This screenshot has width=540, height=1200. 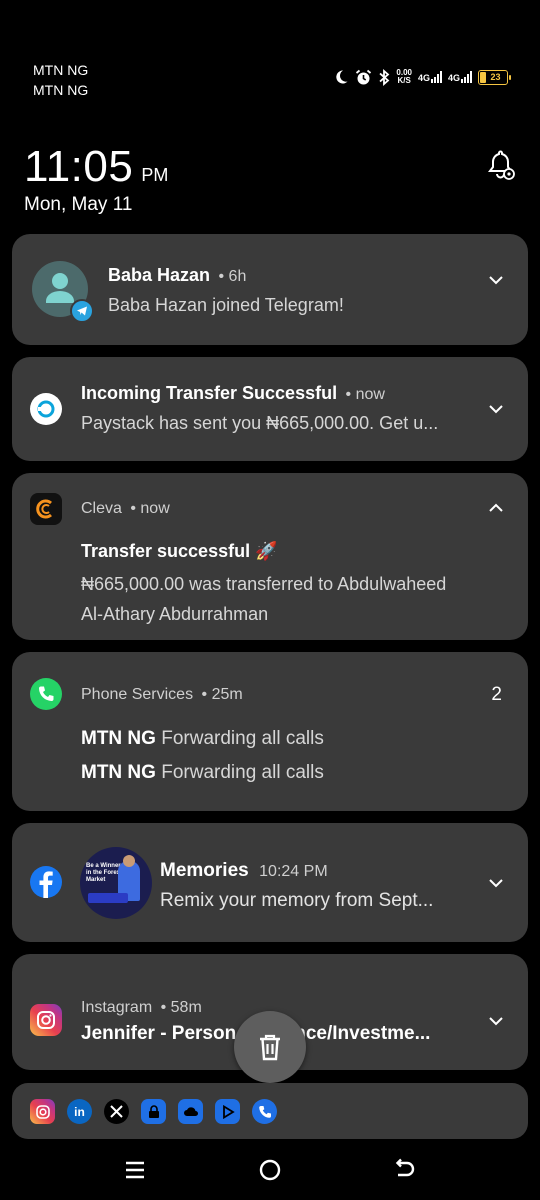 I want to click on notification-body-start: Jennifer - Person, so click(x=159, y=1033).